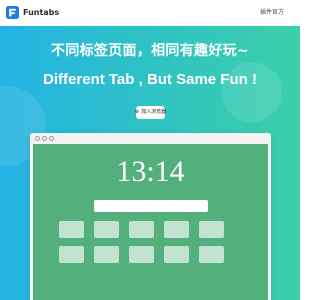  Describe the element at coordinates (12, 12) in the screenshot. I see `funtabs-logo-icon` at that location.